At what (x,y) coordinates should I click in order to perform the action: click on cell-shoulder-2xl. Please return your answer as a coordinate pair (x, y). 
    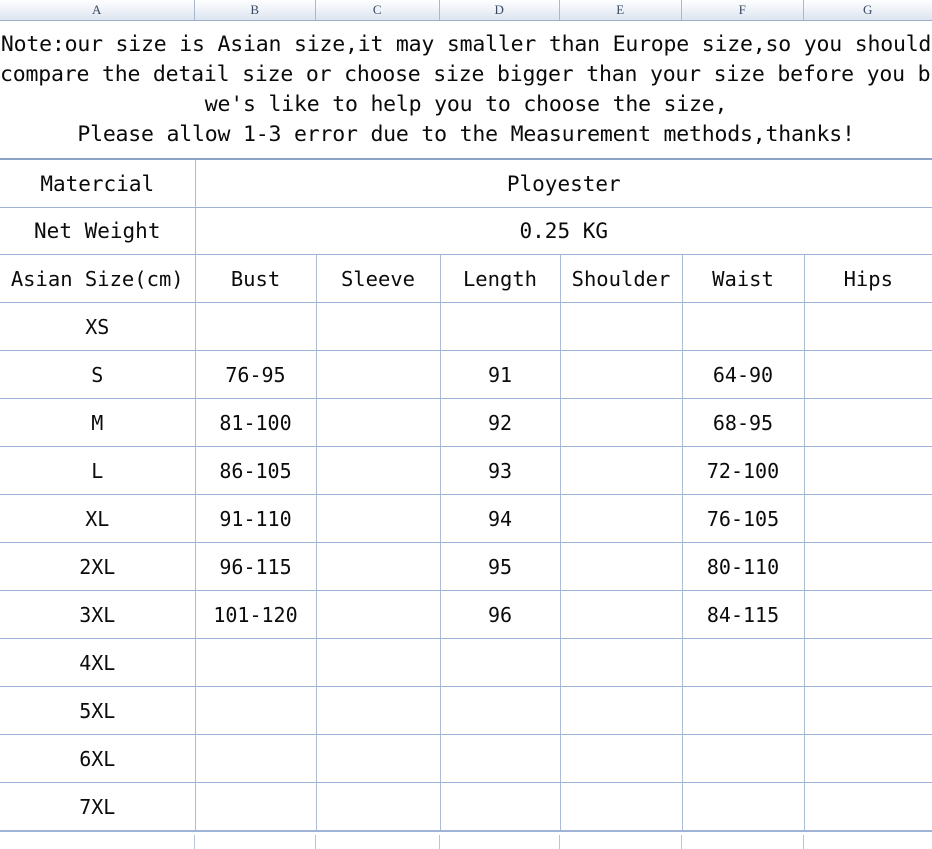
    Looking at the image, I should click on (621, 566).